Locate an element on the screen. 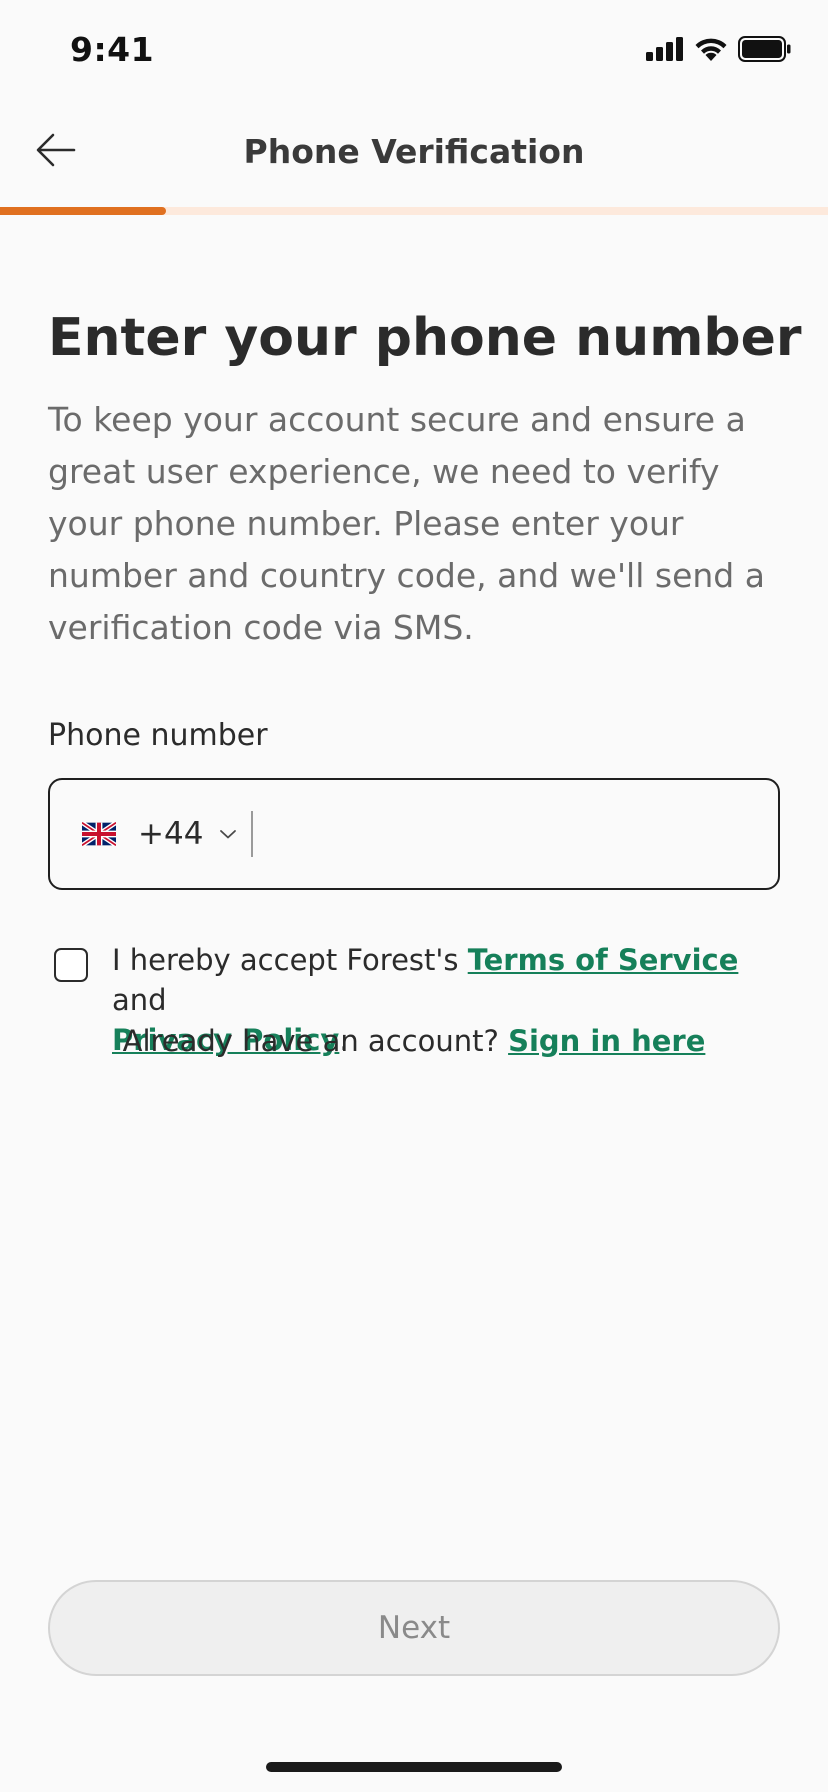  cellular-signal-icon is located at coordinates (665, 51).